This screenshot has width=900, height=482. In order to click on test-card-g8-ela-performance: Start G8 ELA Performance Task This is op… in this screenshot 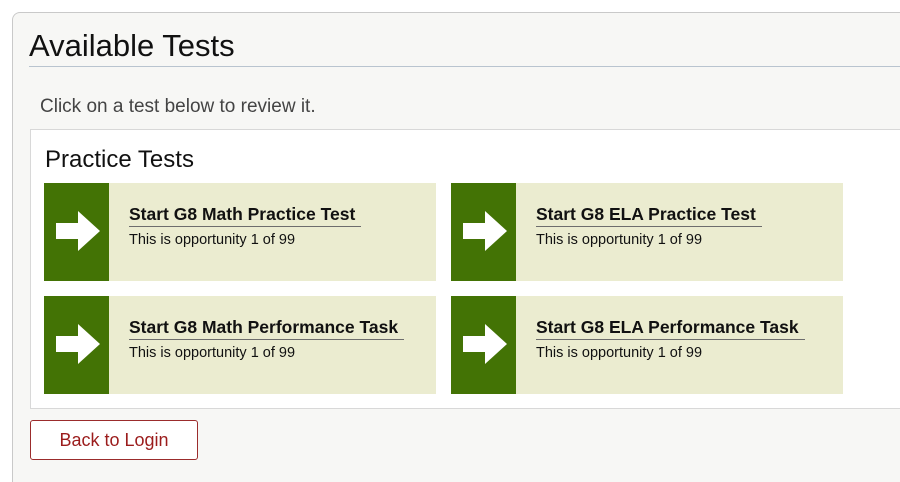, I will do `click(647, 345)`.